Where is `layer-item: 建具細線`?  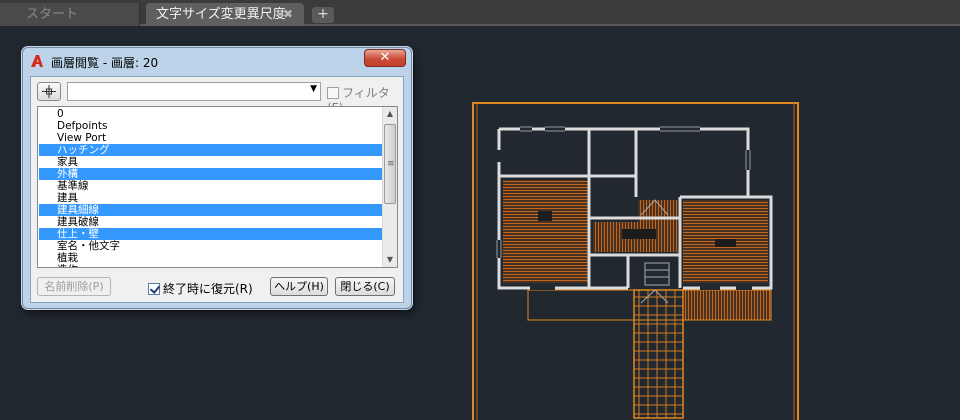 layer-item: 建具細線 is located at coordinates (211, 210).